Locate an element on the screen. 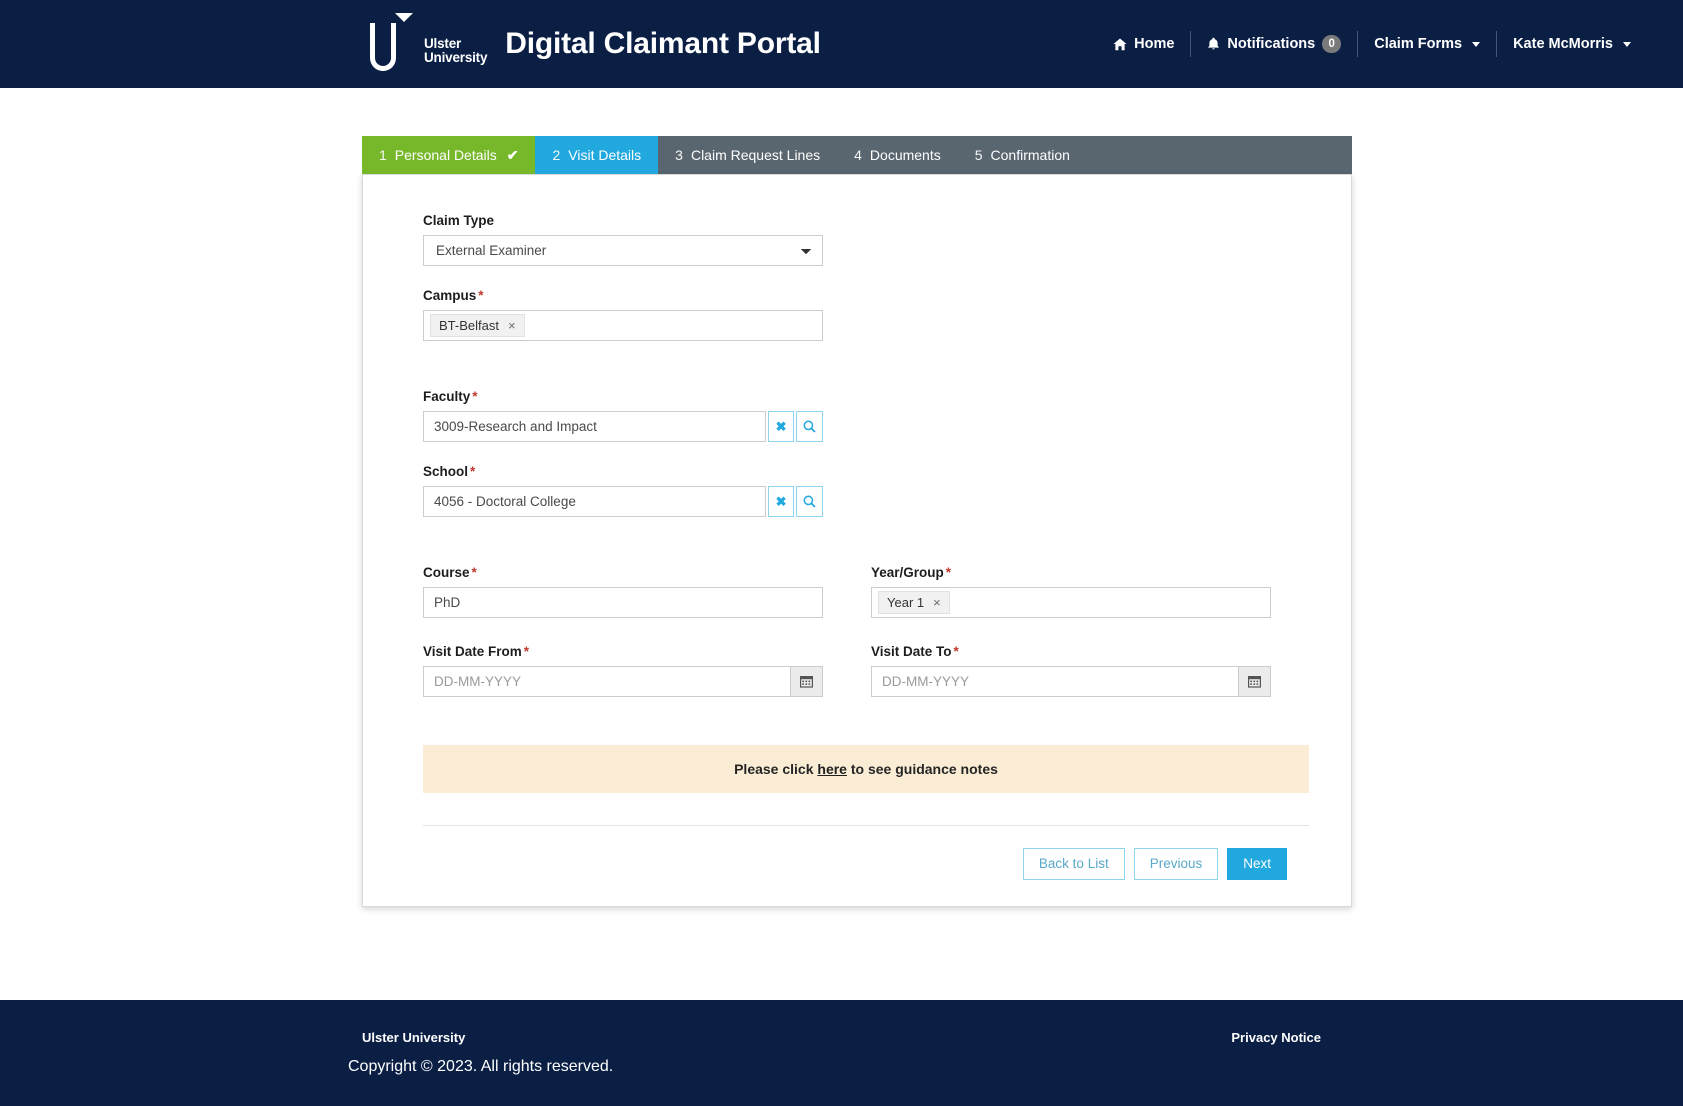 Image resolution: width=1683 pixels, height=1106 pixels. step-visit-details: 2 Visit Details is located at coordinates (597, 155).